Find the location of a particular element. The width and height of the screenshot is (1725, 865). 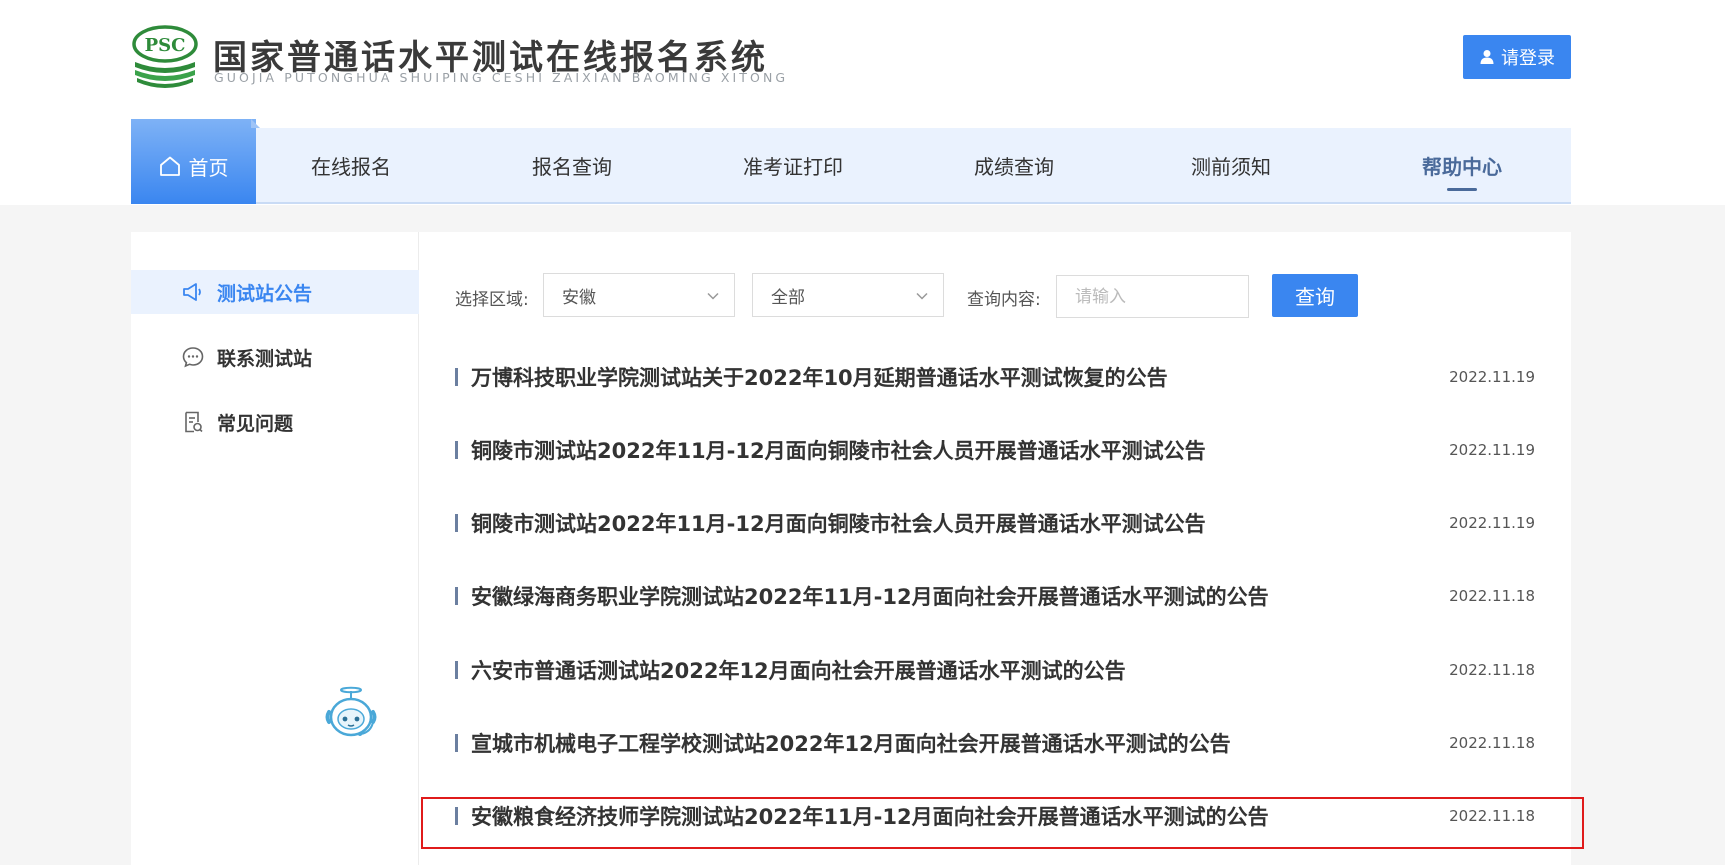

login-button: 请登录 is located at coordinates (1517, 57).